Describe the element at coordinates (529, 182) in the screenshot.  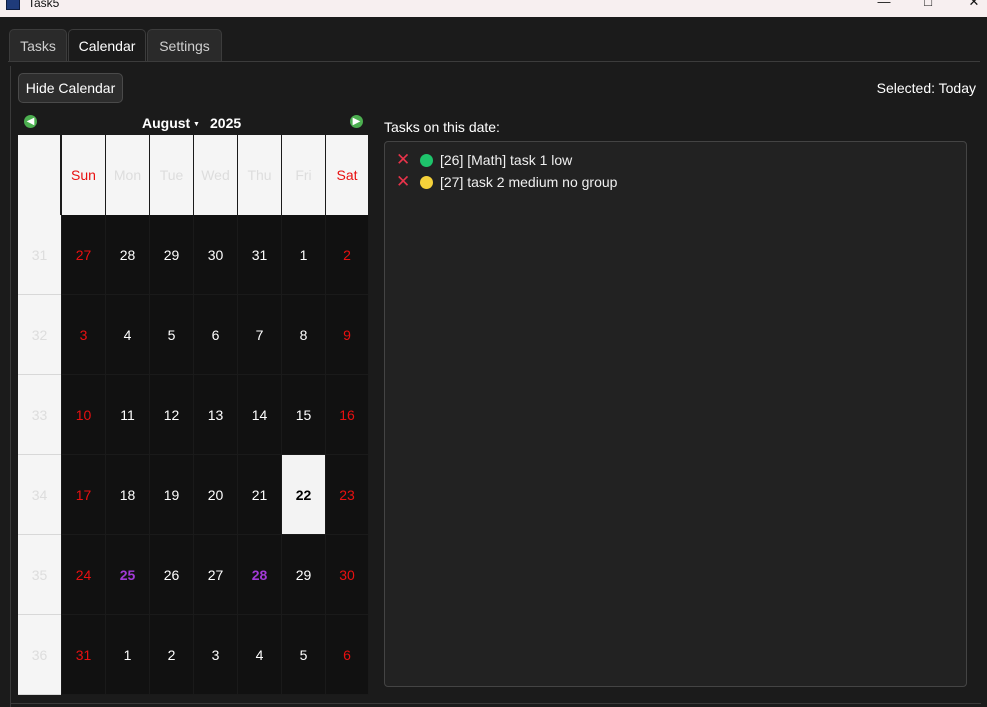
I see `task-text: [27] task 2 medium no group` at that location.